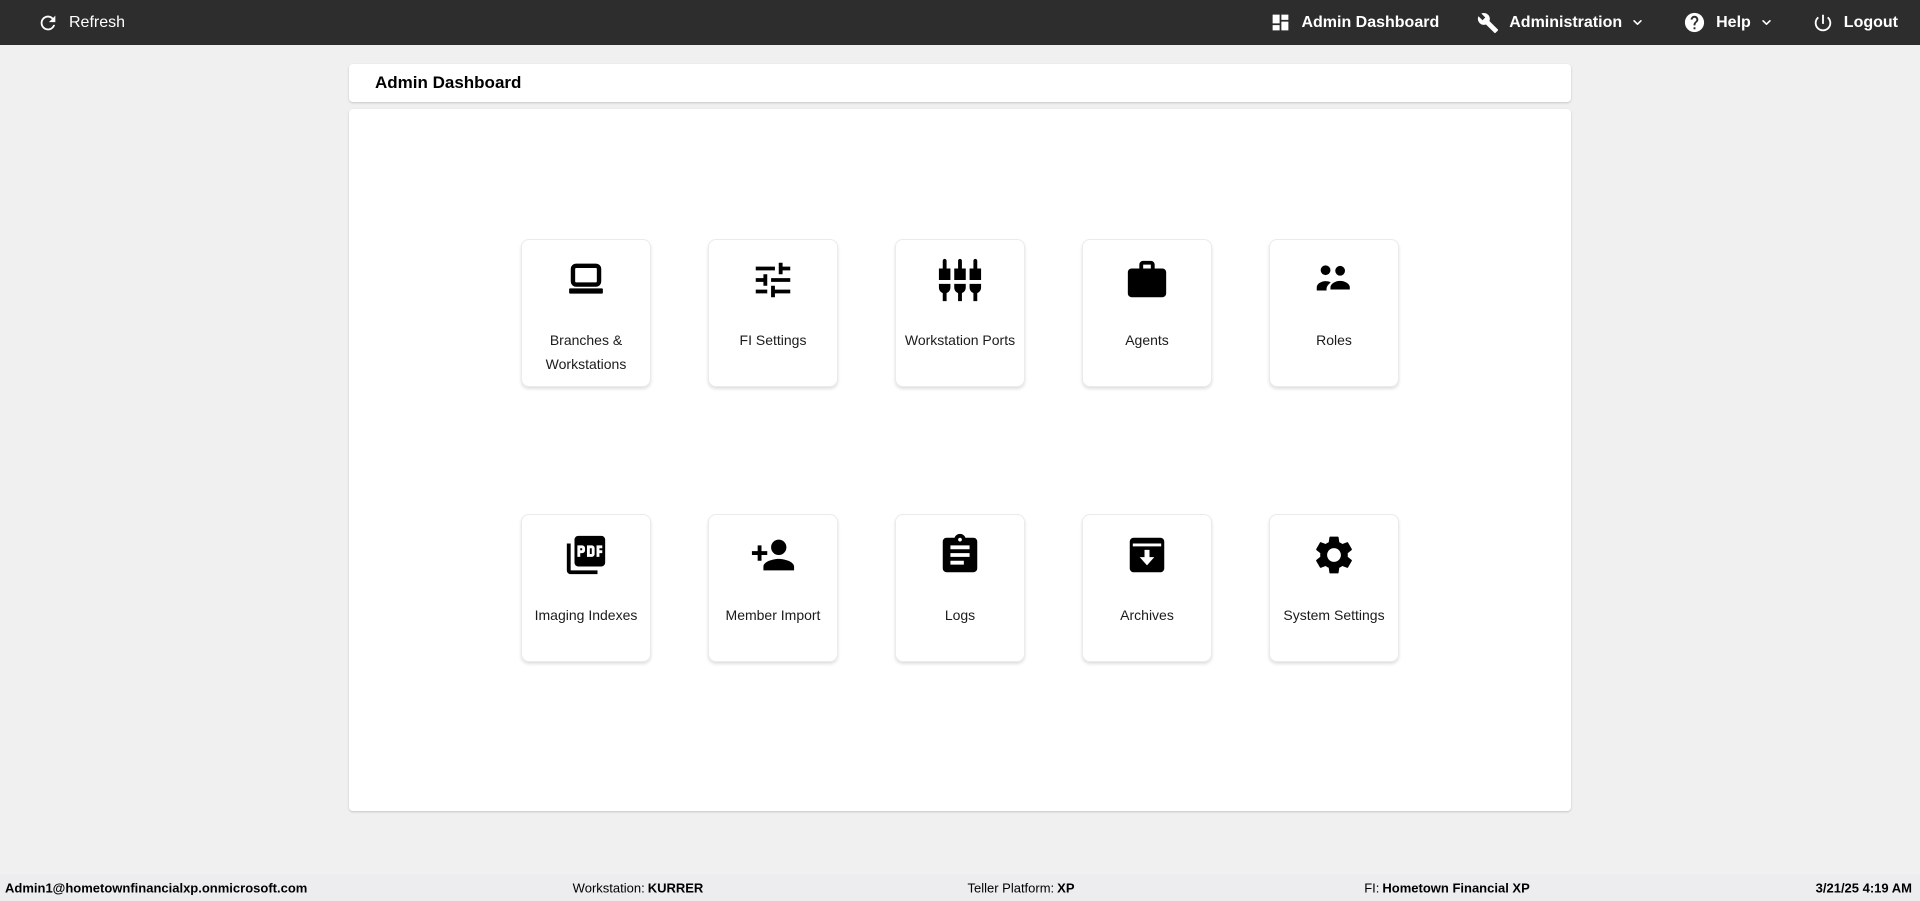  What do you see at coordinates (1147, 588) in the screenshot?
I see `tile-archives: Archives` at bounding box center [1147, 588].